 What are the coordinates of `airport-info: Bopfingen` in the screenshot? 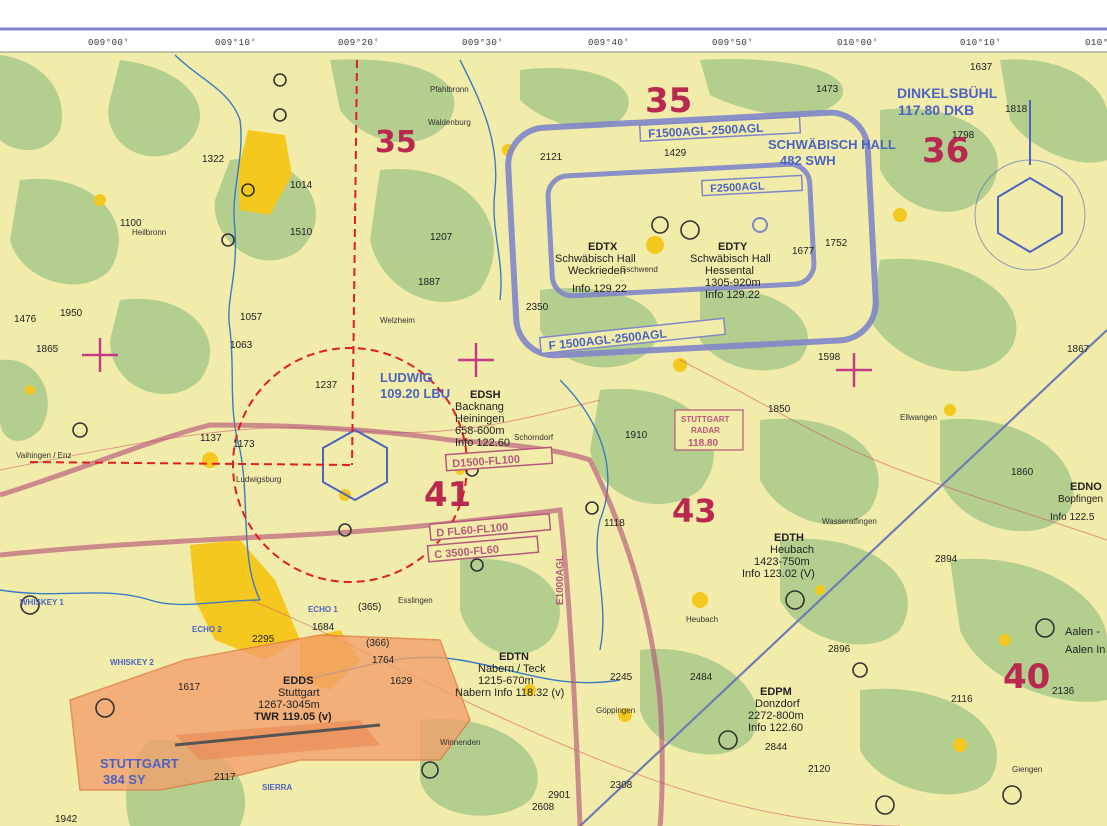 It's located at (1080, 499).